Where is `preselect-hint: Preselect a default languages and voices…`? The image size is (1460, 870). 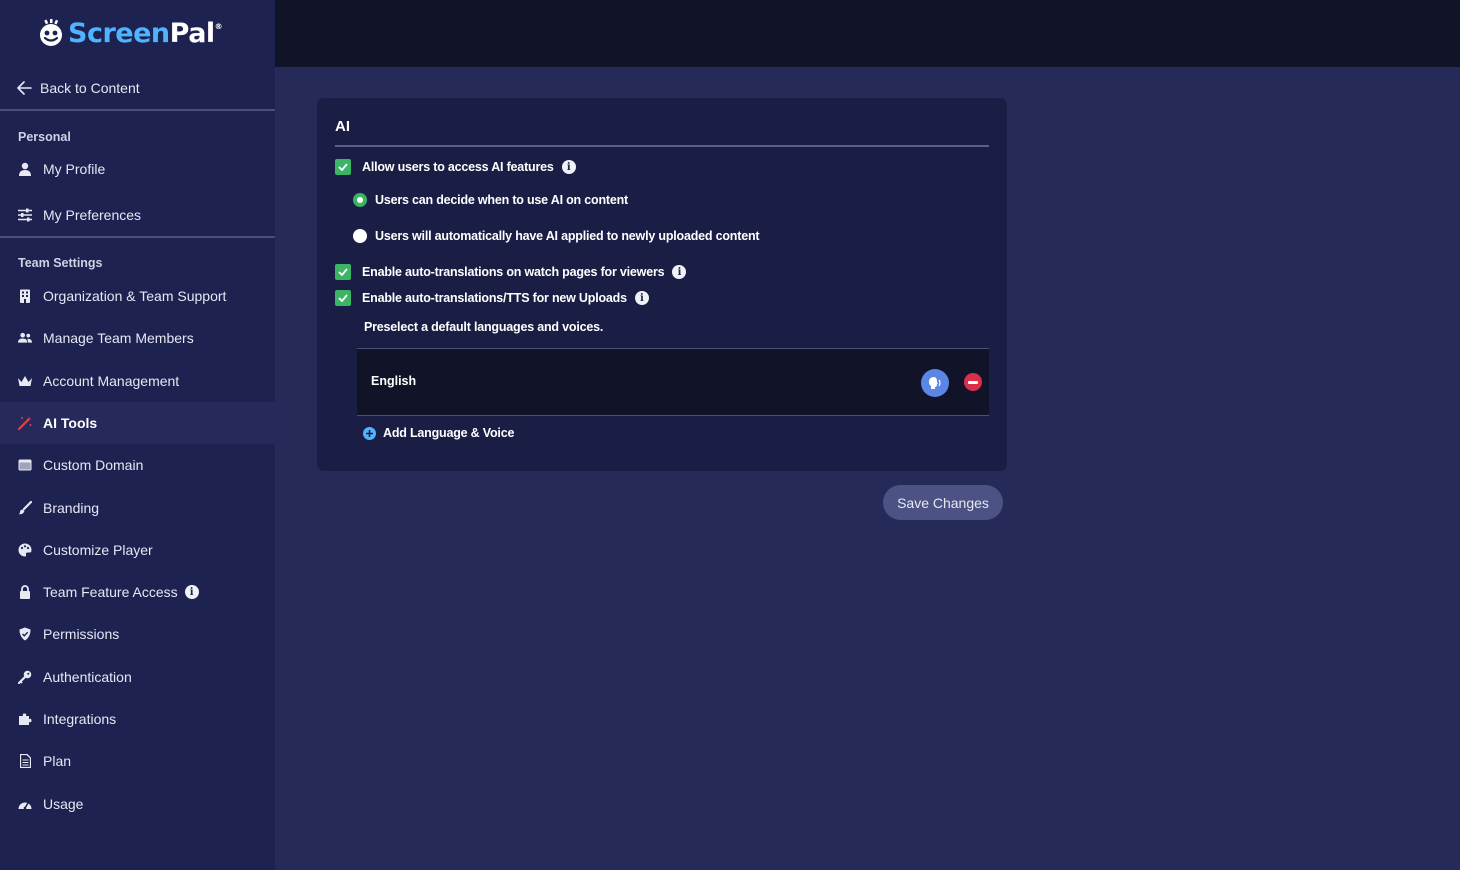
preselect-hint: Preselect a default languages and voices… is located at coordinates (484, 327).